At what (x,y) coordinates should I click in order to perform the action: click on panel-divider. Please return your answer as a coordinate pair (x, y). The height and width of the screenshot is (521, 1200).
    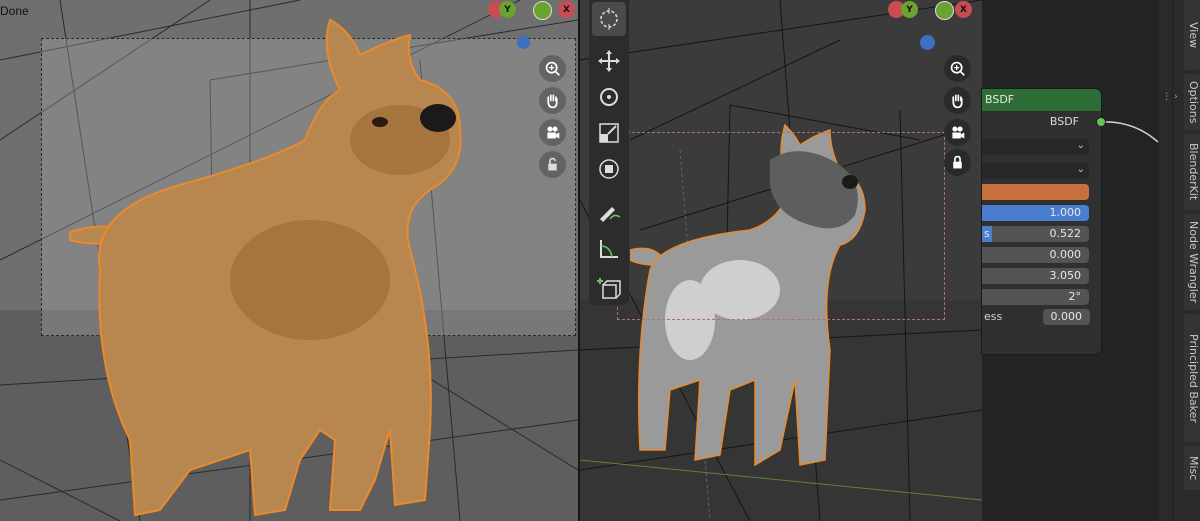
    Looking at the image, I should click on (1172, 260).